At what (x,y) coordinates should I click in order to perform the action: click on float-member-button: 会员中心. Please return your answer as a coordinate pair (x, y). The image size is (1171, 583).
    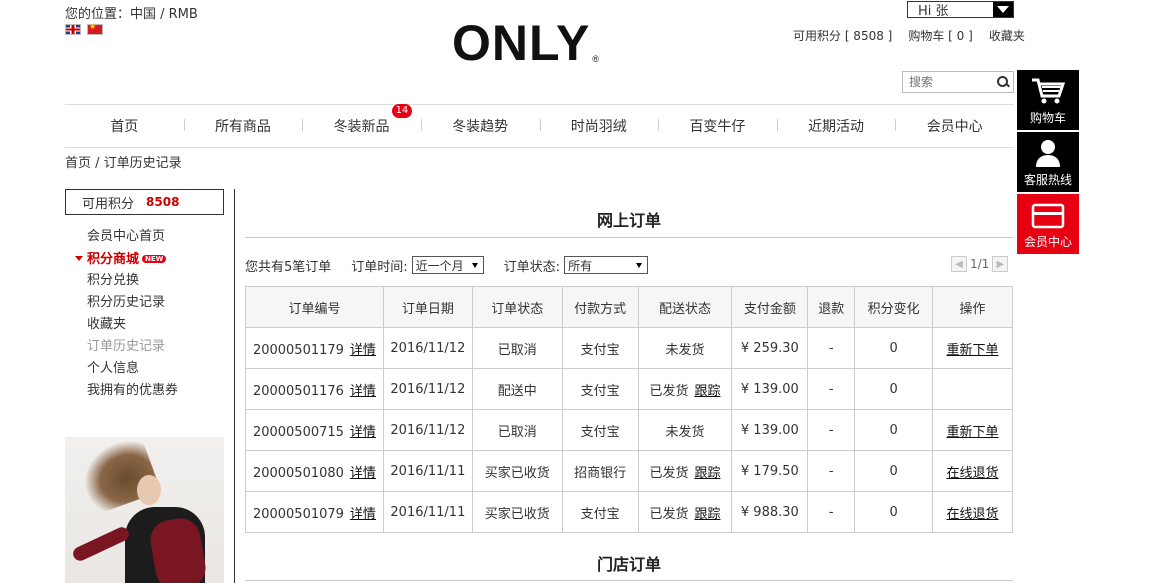
    Looking at the image, I should click on (1048, 224).